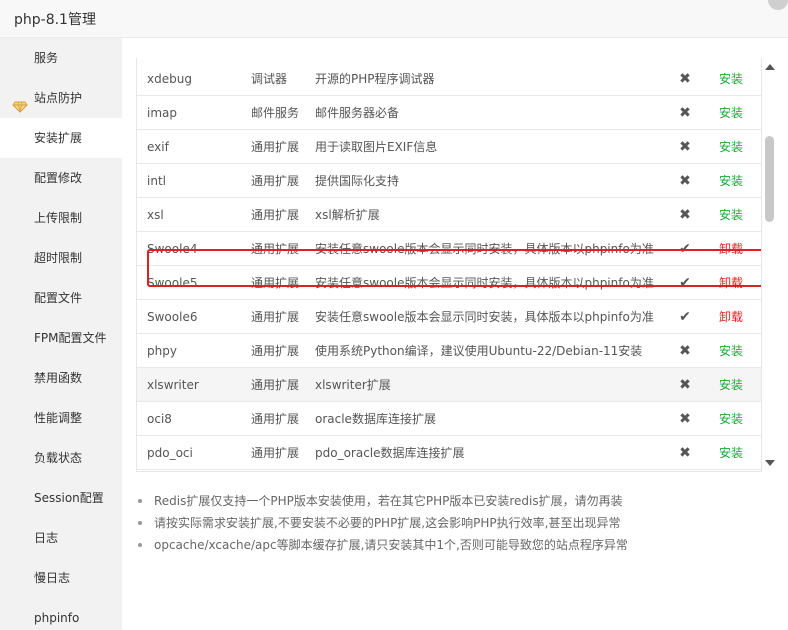  Describe the element at coordinates (347, 215) in the screenshot. I see `extension-description: xsl解析扩展` at that location.